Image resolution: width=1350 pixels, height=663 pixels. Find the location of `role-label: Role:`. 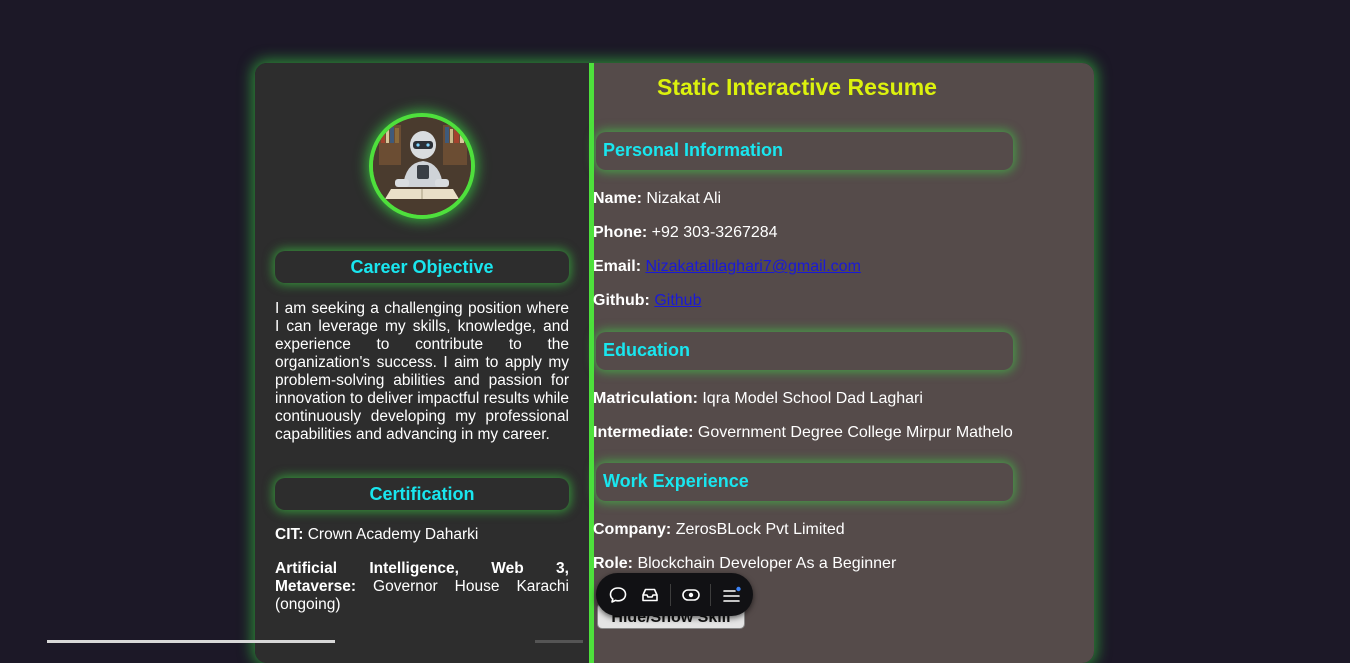

role-label: Role: is located at coordinates (613, 563).